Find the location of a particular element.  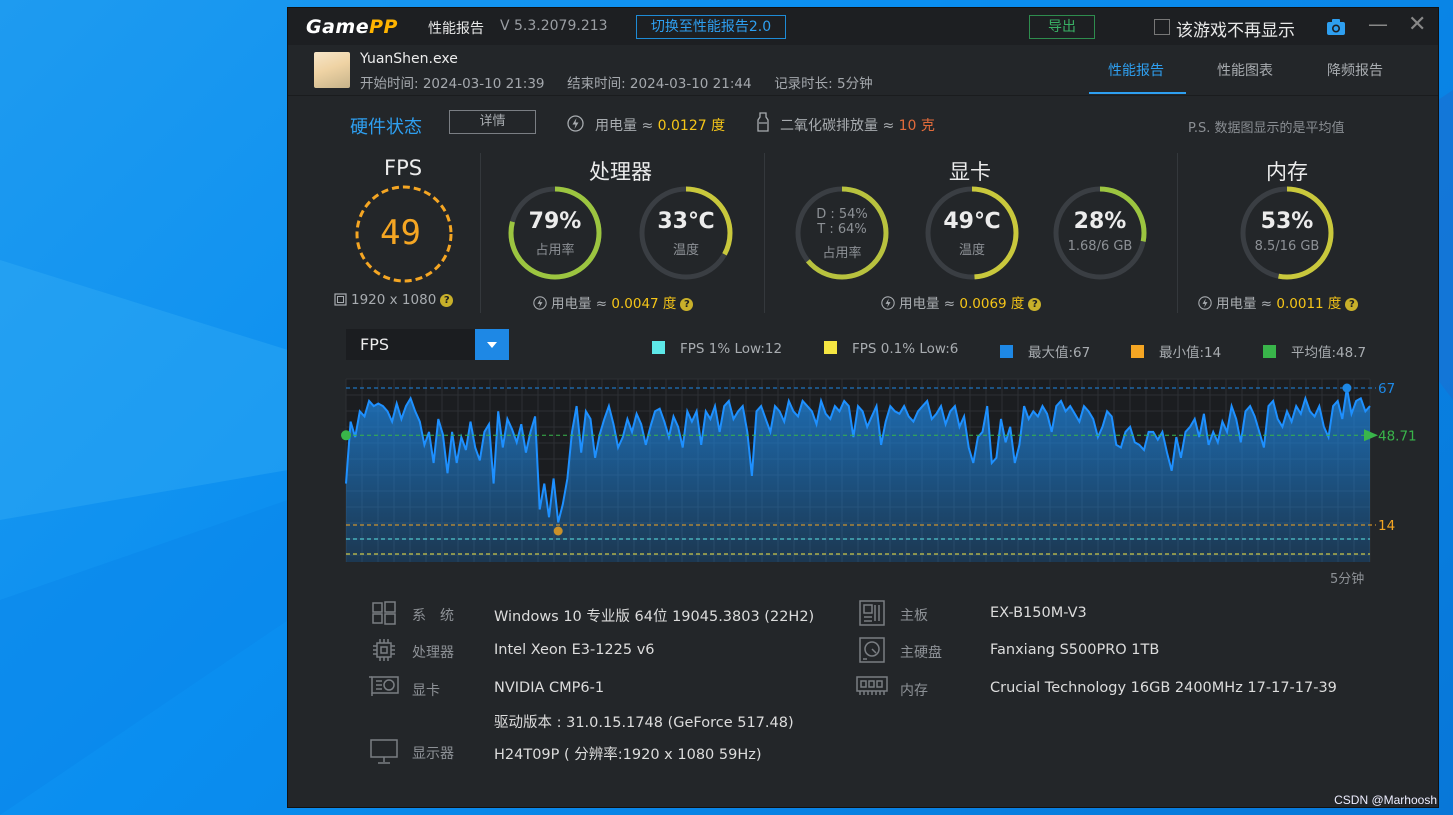

resolution: 1920 x 1080? is located at coordinates (394, 300).